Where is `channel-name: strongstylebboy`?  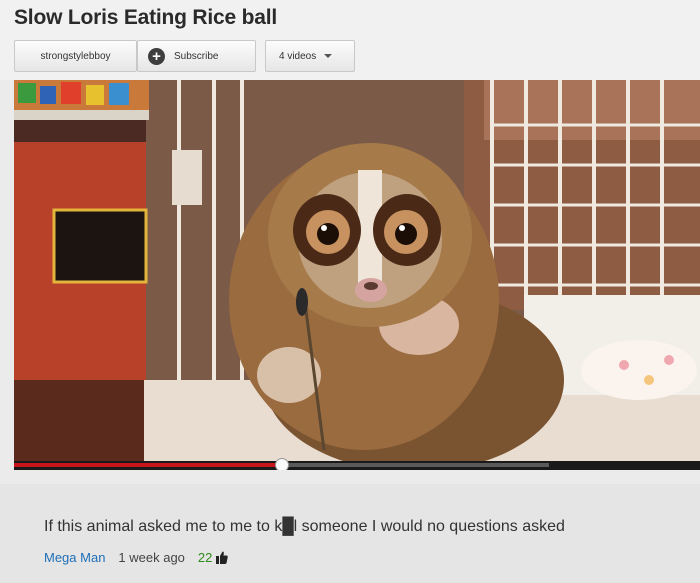 channel-name: strongstylebboy is located at coordinates (75, 56).